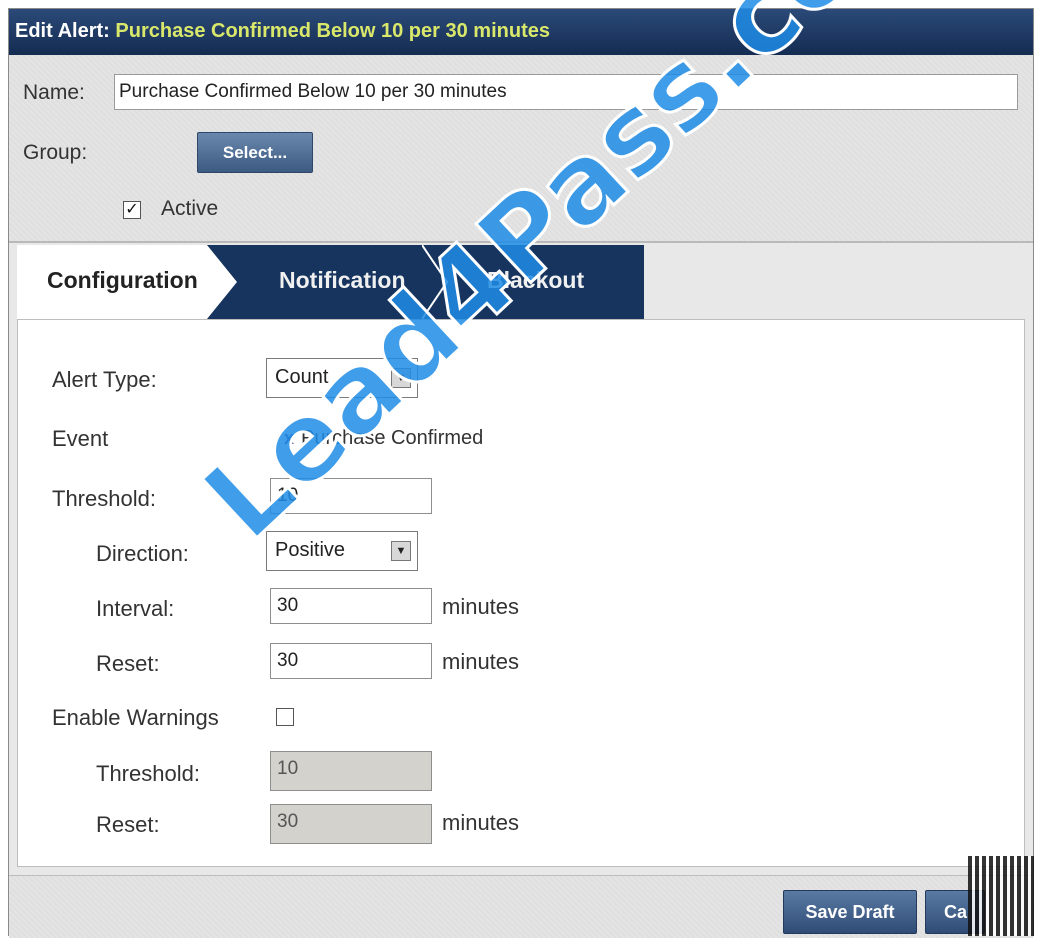 The height and width of the screenshot is (939, 1037). Describe the element at coordinates (351, 661) in the screenshot. I see `reset-input: 30` at that location.